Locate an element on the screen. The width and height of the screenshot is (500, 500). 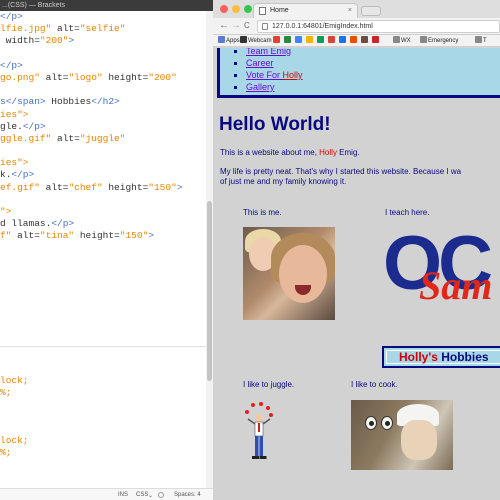
code-line: width="200"> is located at coordinates (103, 41).